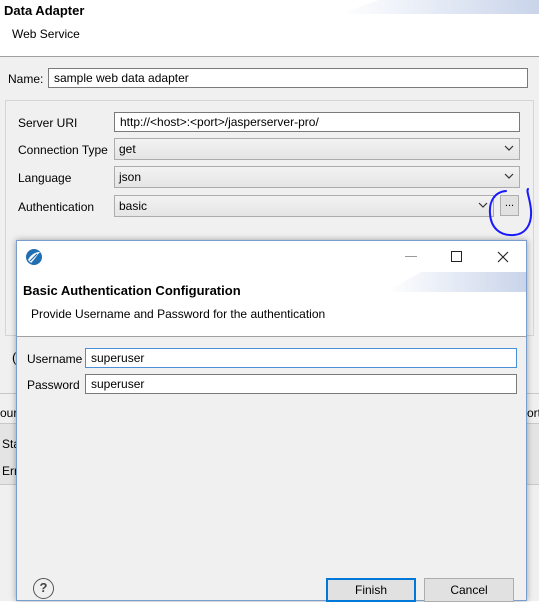  What do you see at coordinates (127, 149) in the screenshot?
I see `connection-type-value: get` at bounding box center [127, 149].